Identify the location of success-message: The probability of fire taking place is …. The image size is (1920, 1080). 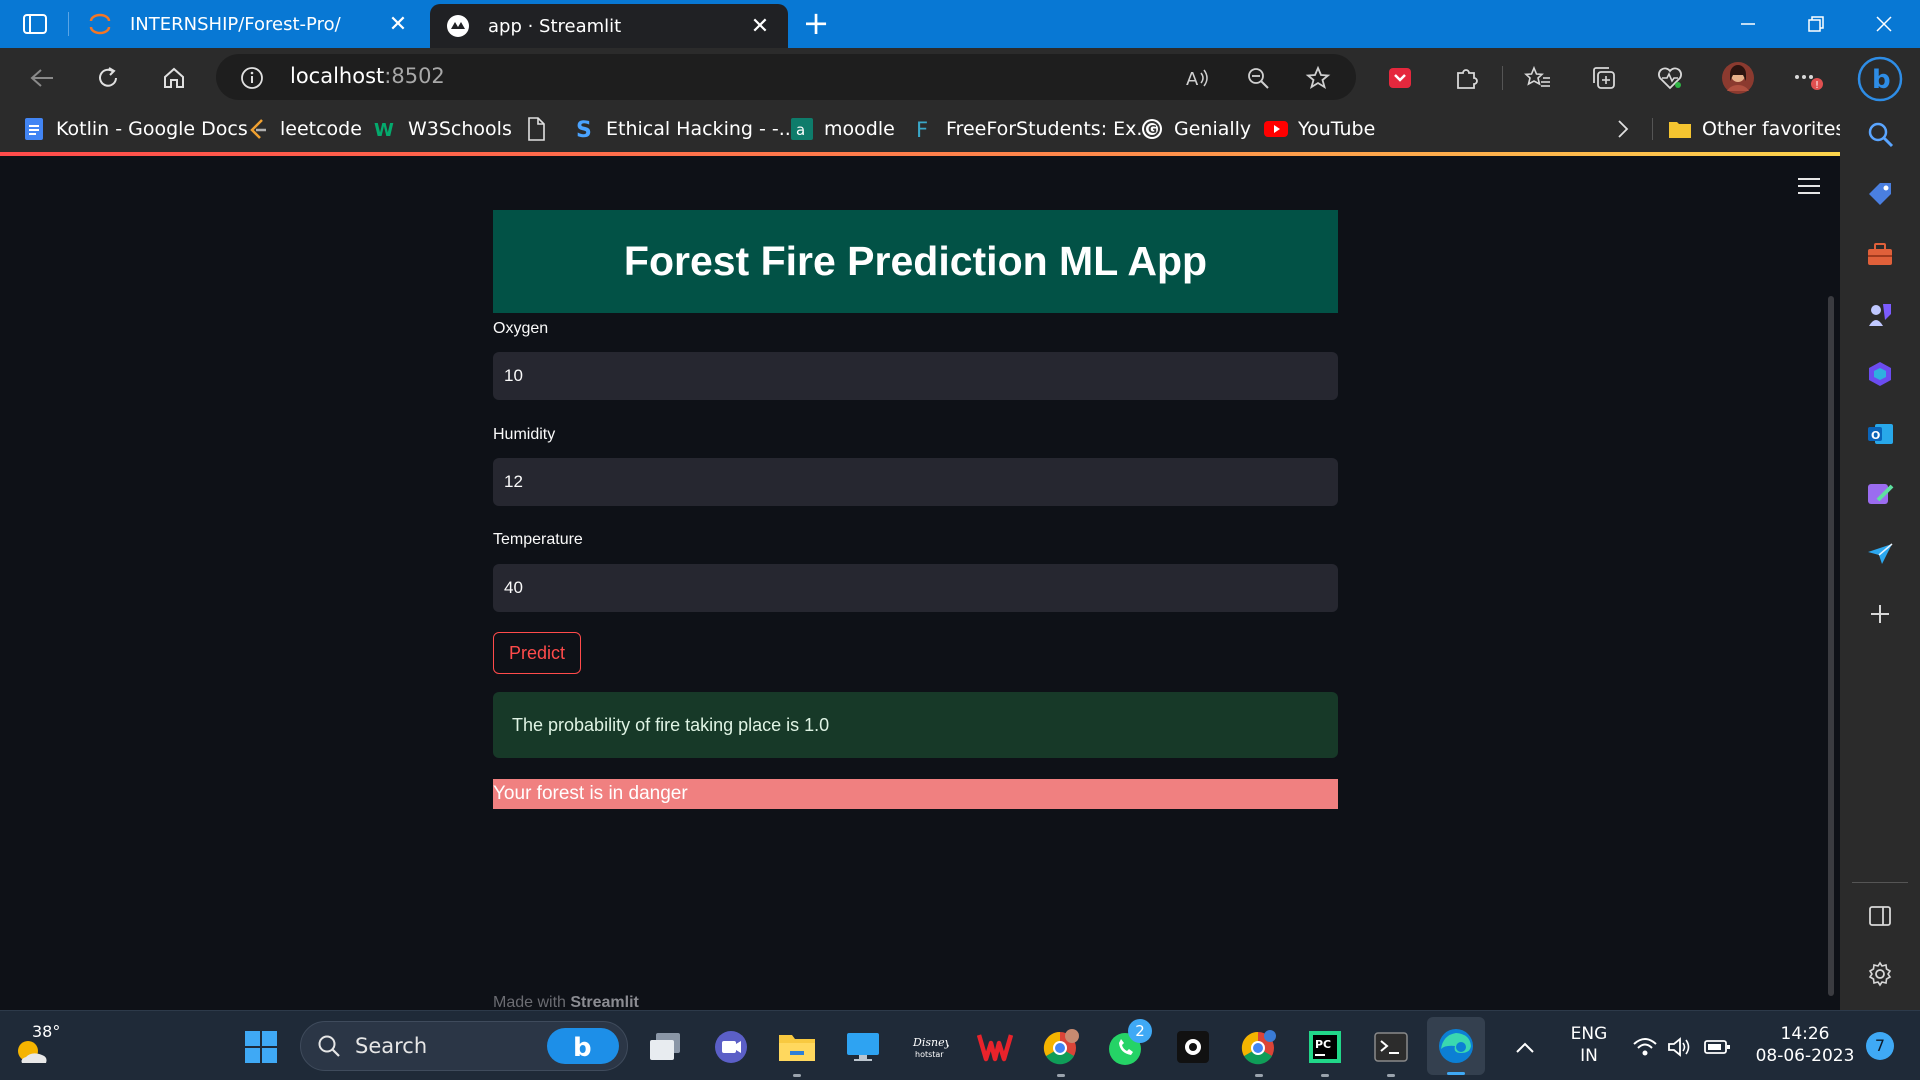
(671, 724).